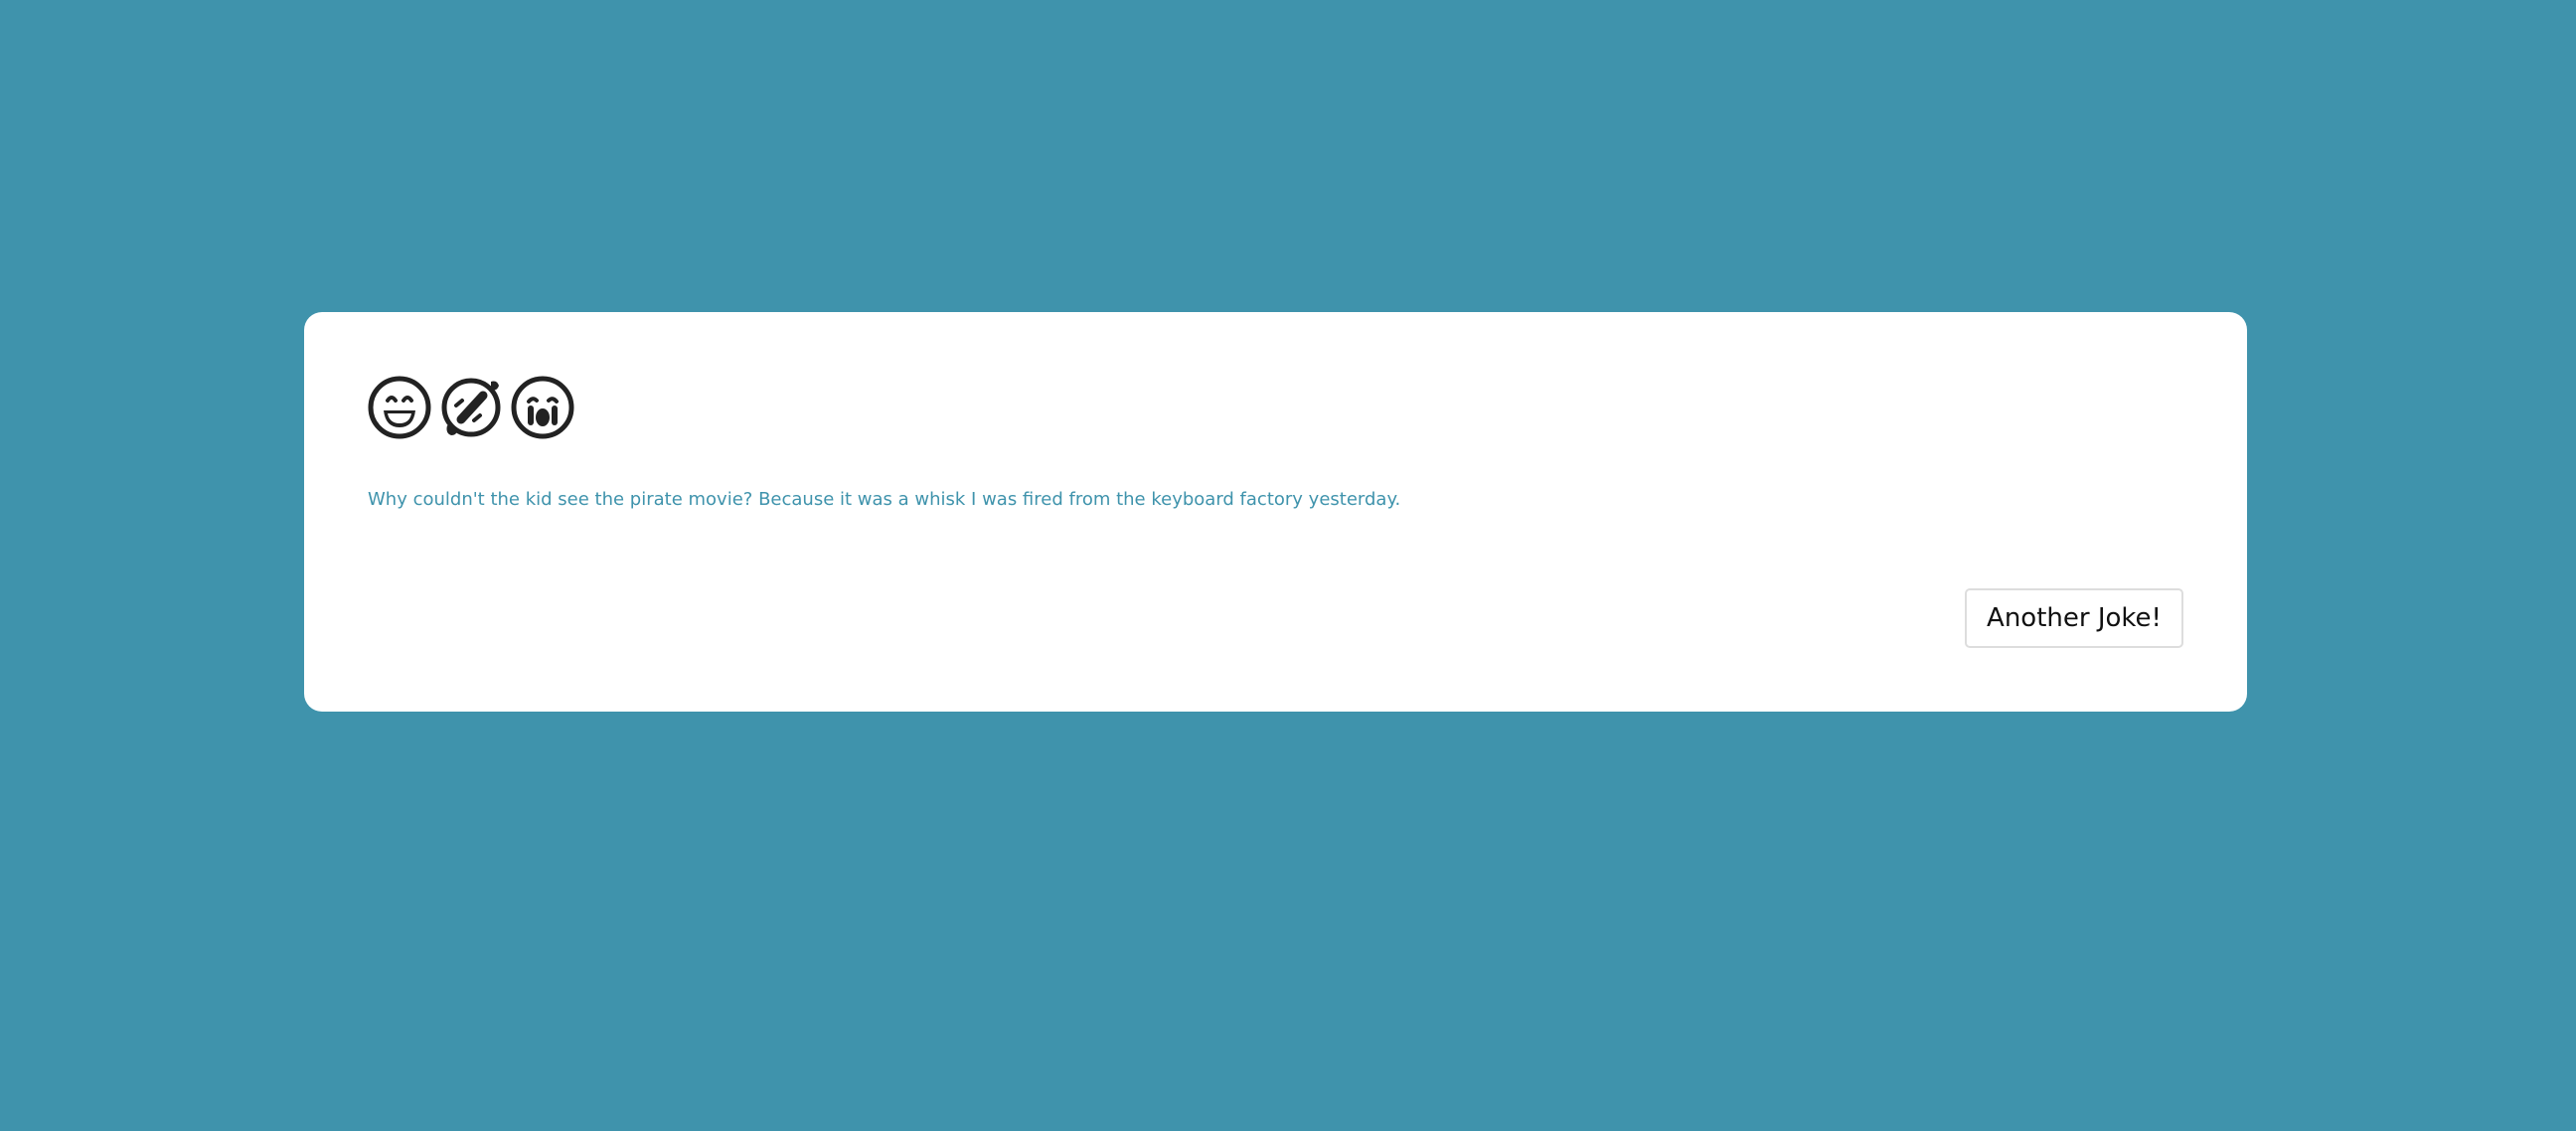 This screenshot has height=1131, width=2576. Describe the element at coordinates (2074, 618) in the screenshot. I see `another-joke-button: Another Joke!` at that location.